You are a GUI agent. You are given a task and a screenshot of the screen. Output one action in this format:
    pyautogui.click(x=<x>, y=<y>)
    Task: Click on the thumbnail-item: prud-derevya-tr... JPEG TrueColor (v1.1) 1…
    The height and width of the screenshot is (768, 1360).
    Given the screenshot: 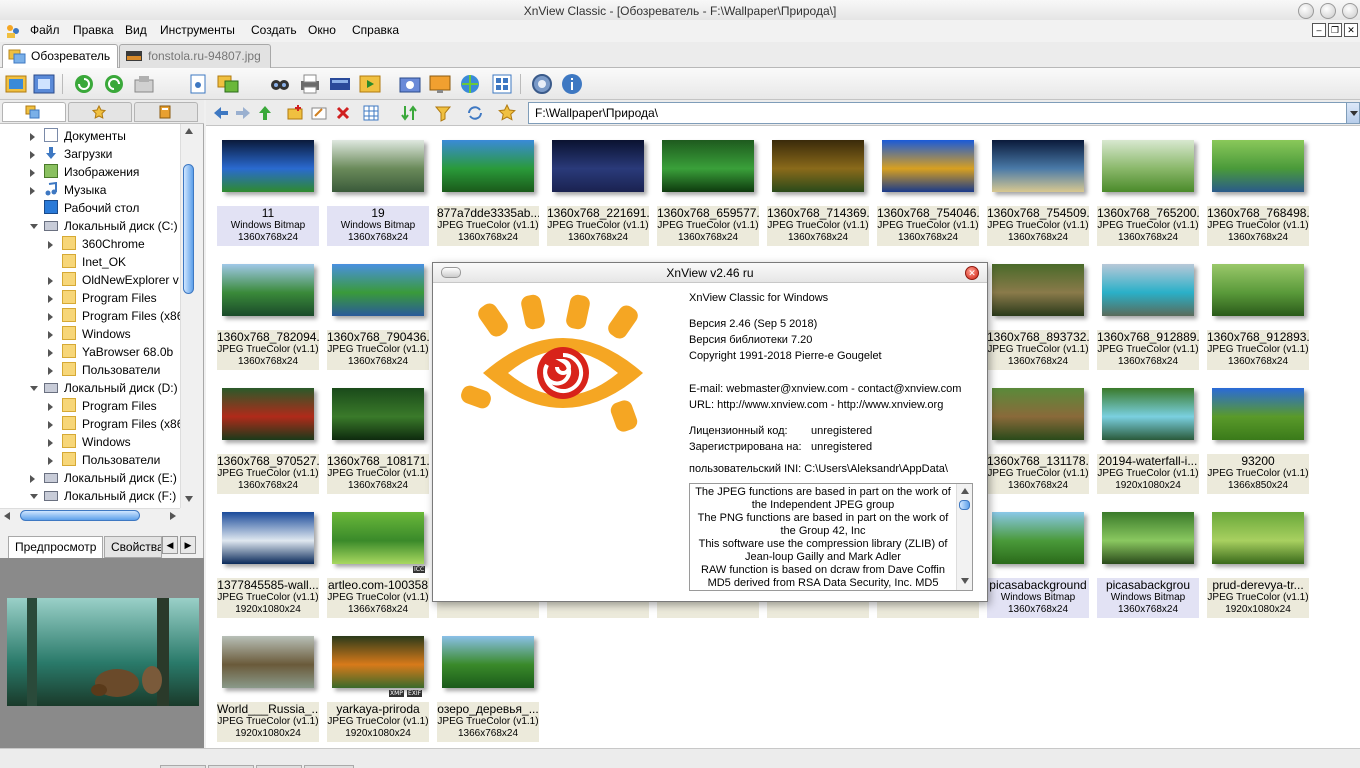 What is the action you would take?
    pyautogui.click(x=1258, y=558)
    